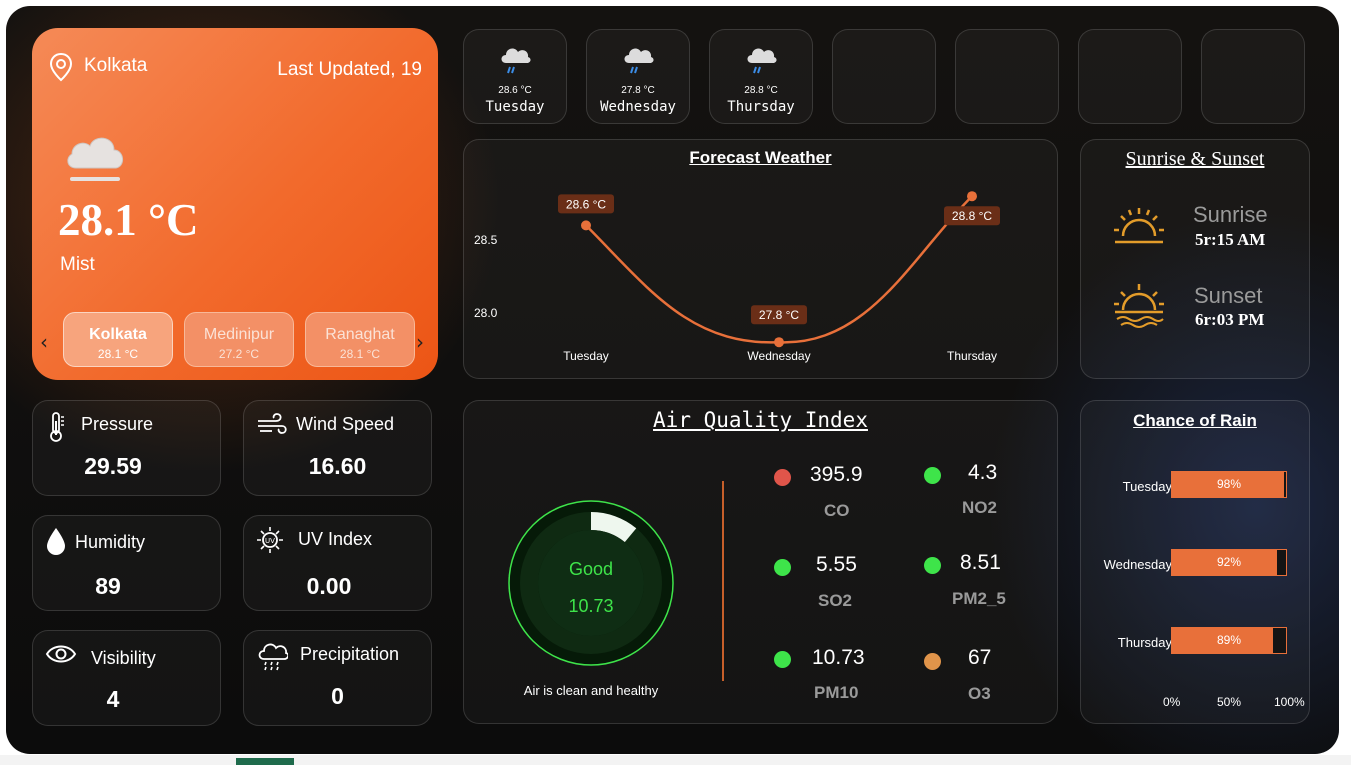  I want to click on aqi-value: 10.73, so click(591, 606).